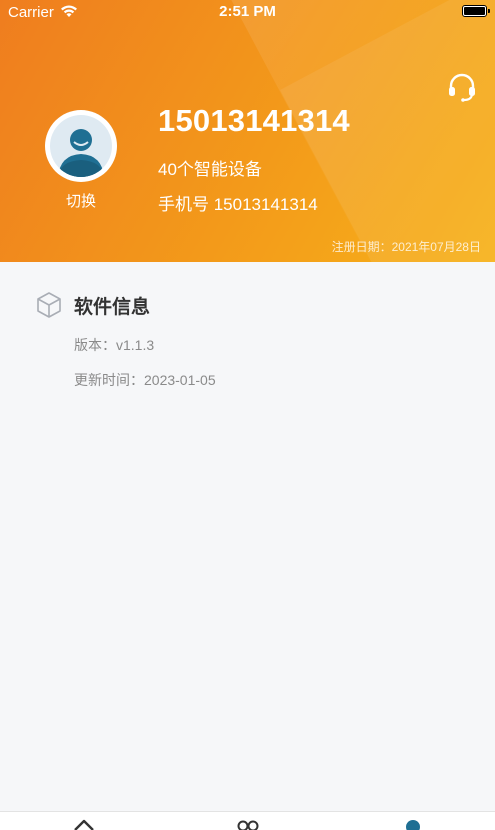 The image size is (495, 830). I want to click on battery-icon, so click(474, 11).